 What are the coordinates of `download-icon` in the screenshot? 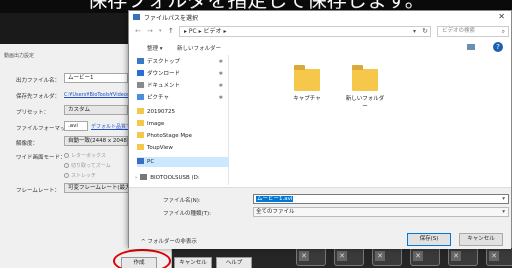 It's located at (140, 73).